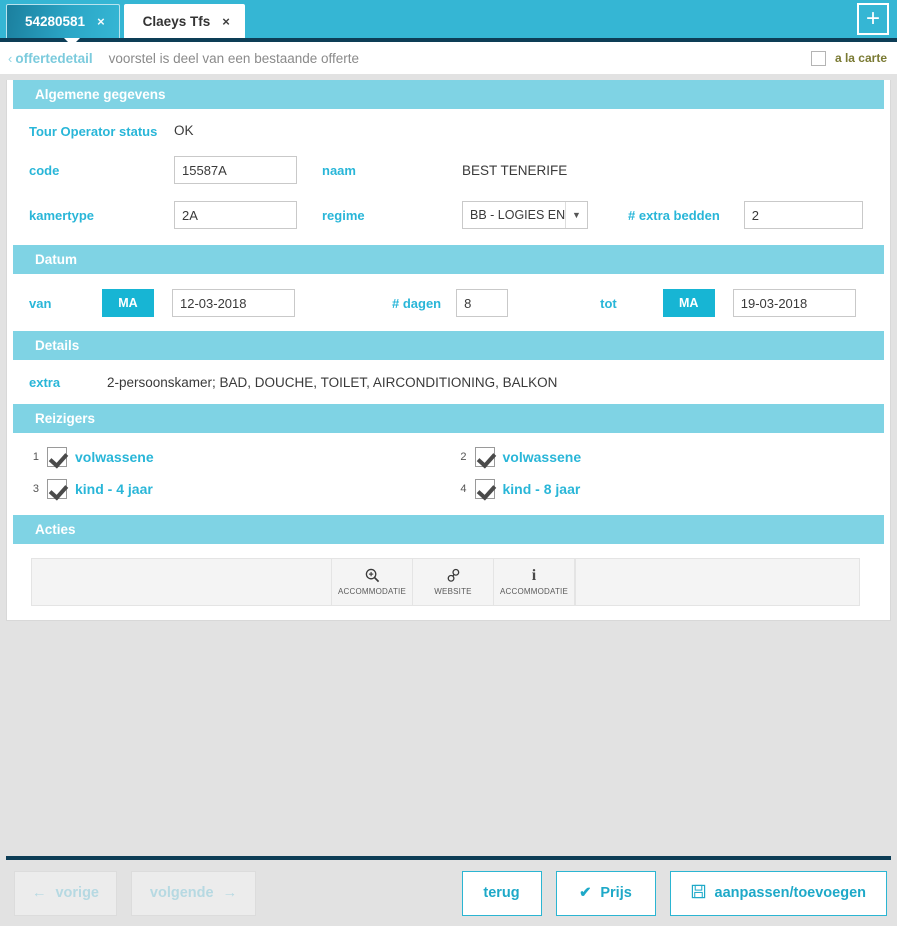 The height and width of the screenshot is (926, 897). What do you see at coordinates (233, 303) in the screenshot?
I see `van-date-input` at bounding box center [233, 303].